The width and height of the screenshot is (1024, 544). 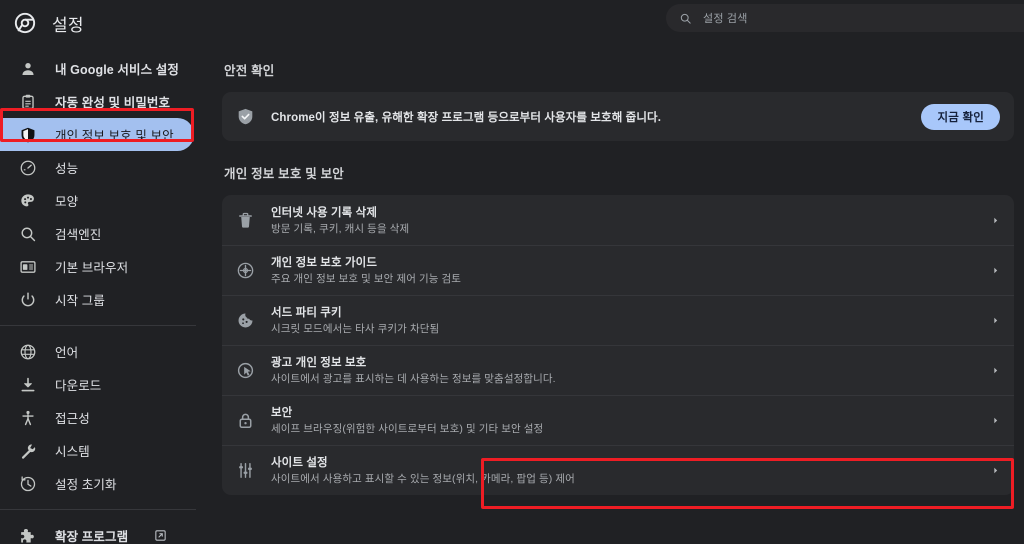 What do you see at coordinates (245, 220) in the screenshot?
I see `trash-icon` at bounding box center [245, 220].